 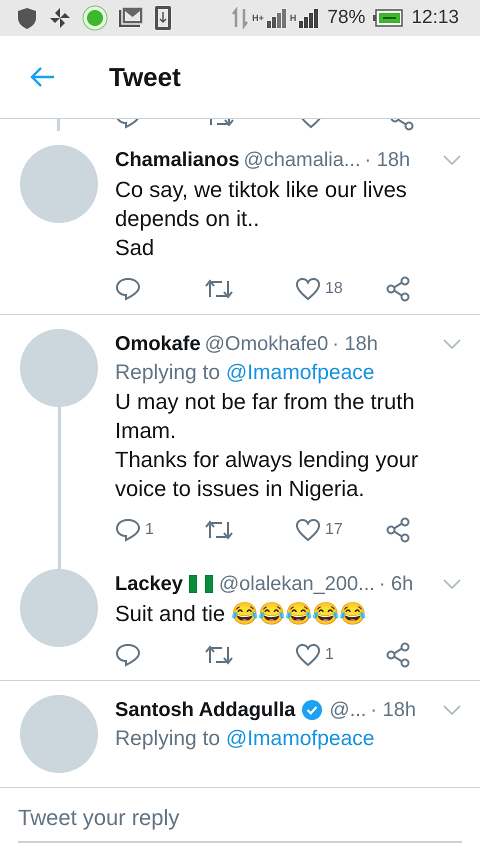 I want to click on pinwheel-icon, so click(x=60, y=18).